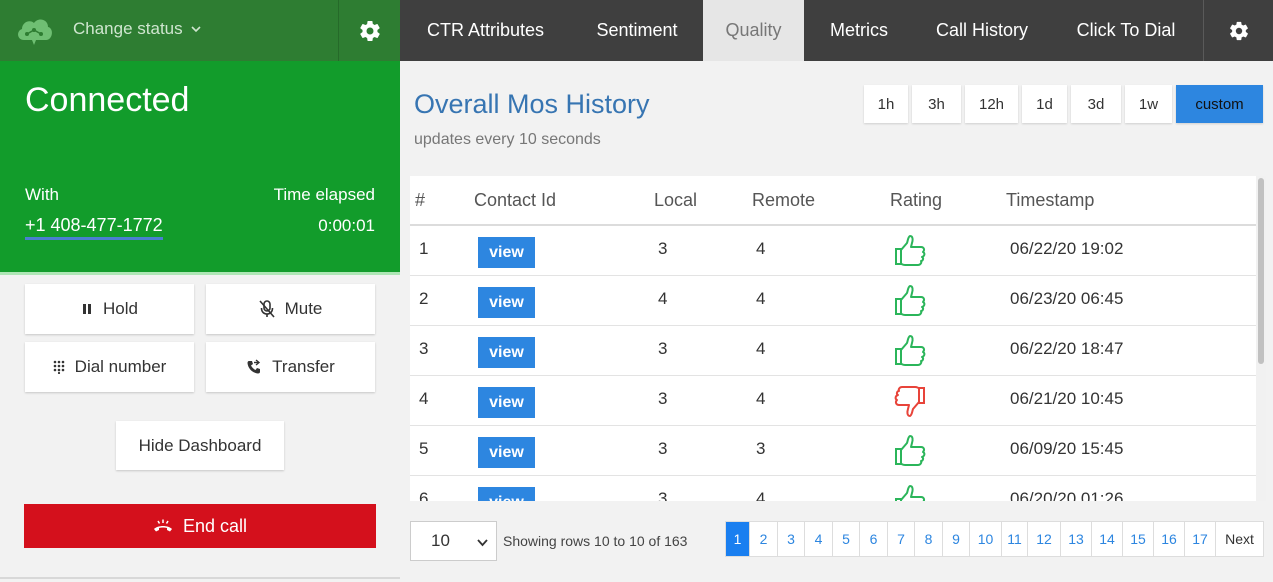 The height and width of the screenshot is (582, 1273). I want to click on left-footer-divider, so click(200, 578).